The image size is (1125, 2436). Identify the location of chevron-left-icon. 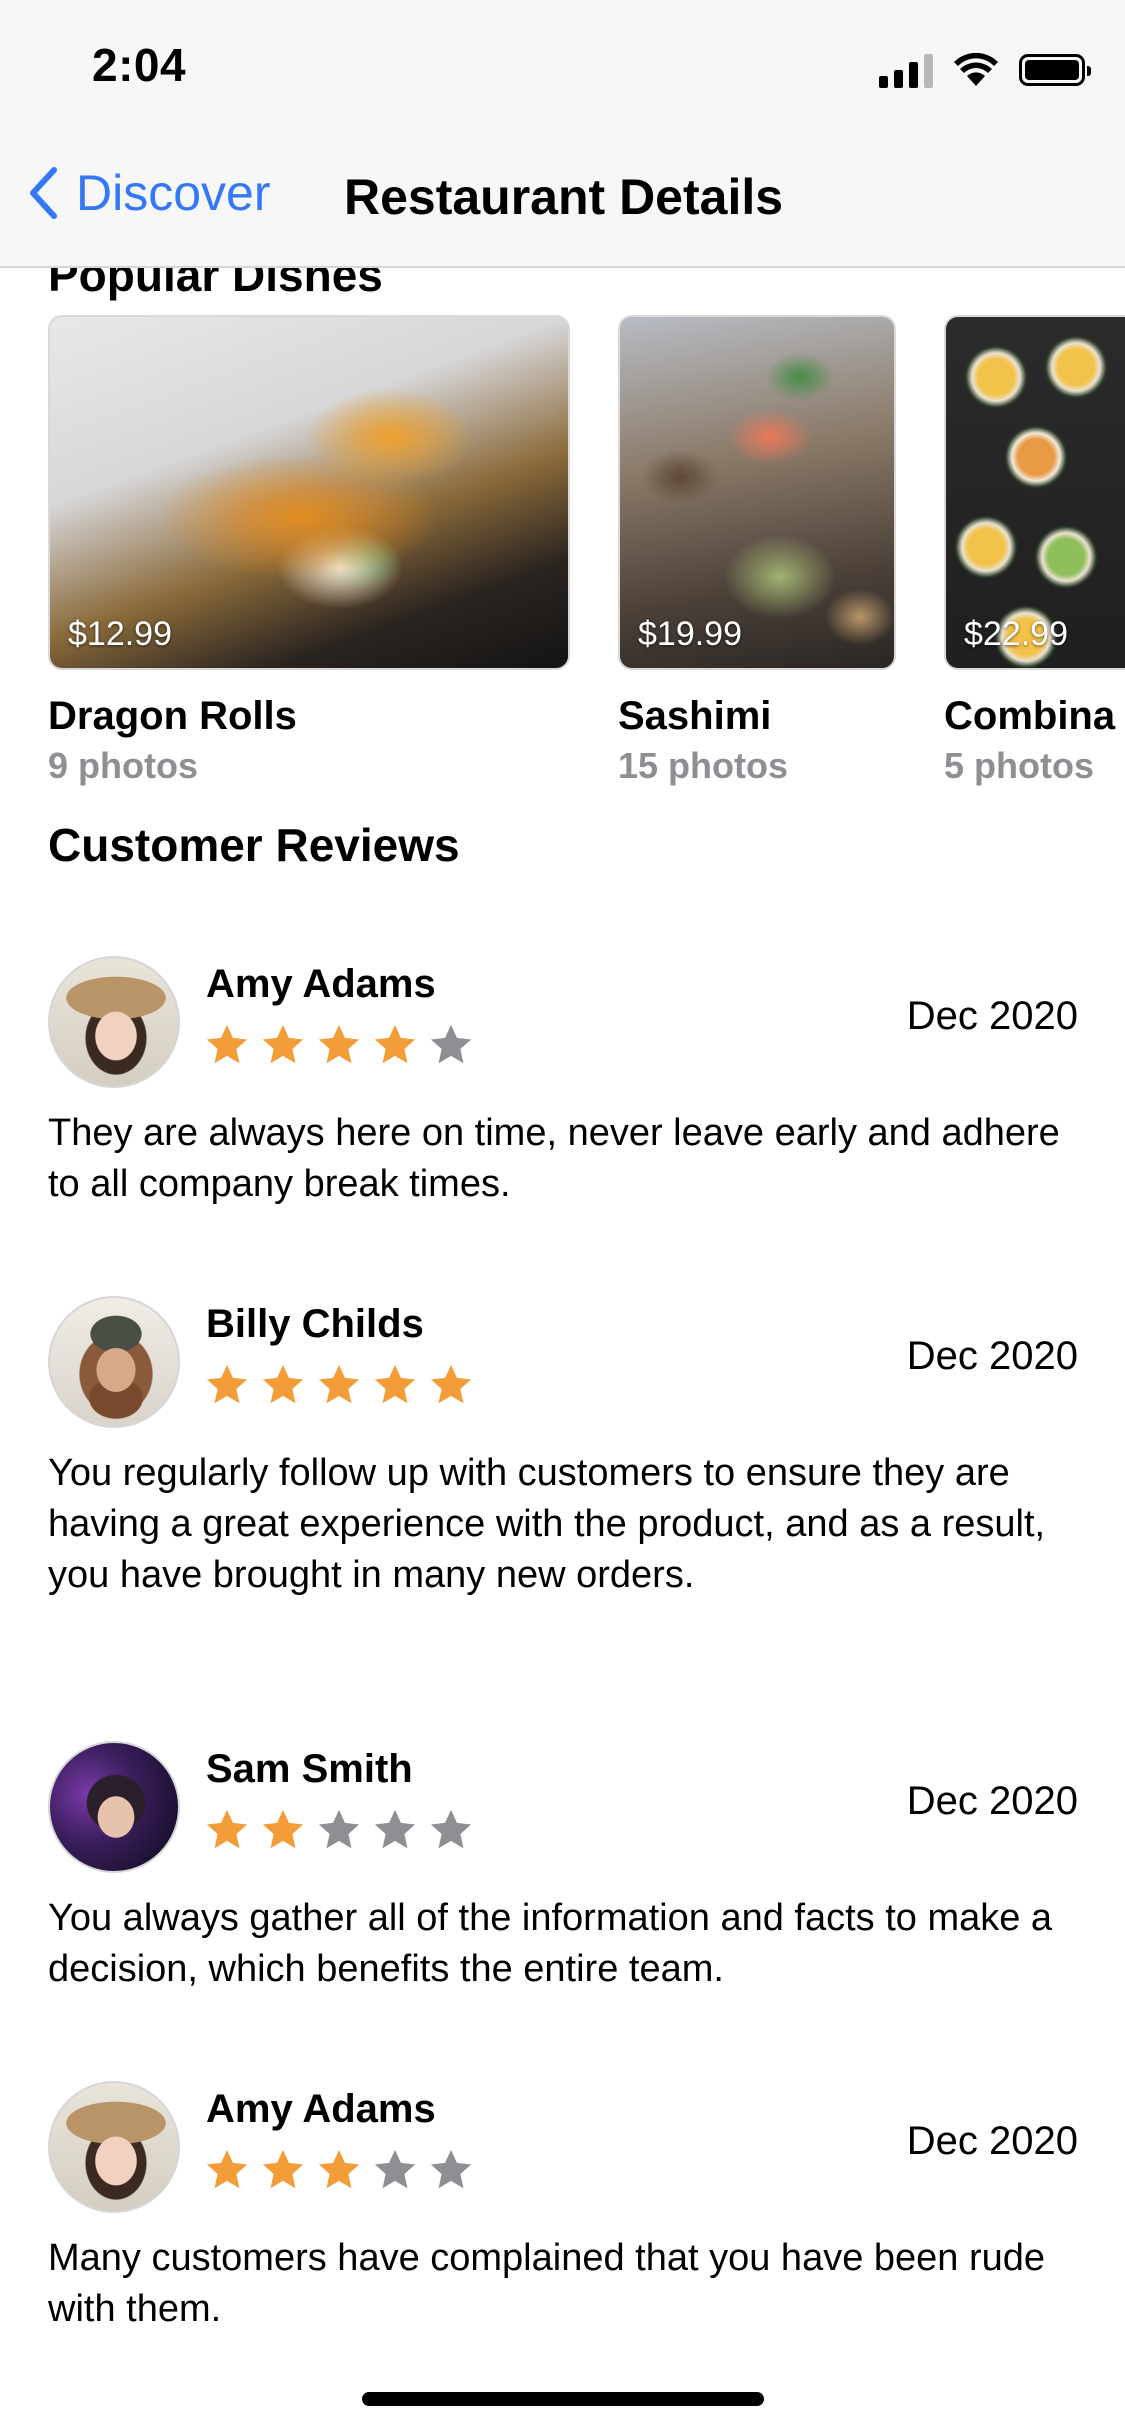
(43, 193).